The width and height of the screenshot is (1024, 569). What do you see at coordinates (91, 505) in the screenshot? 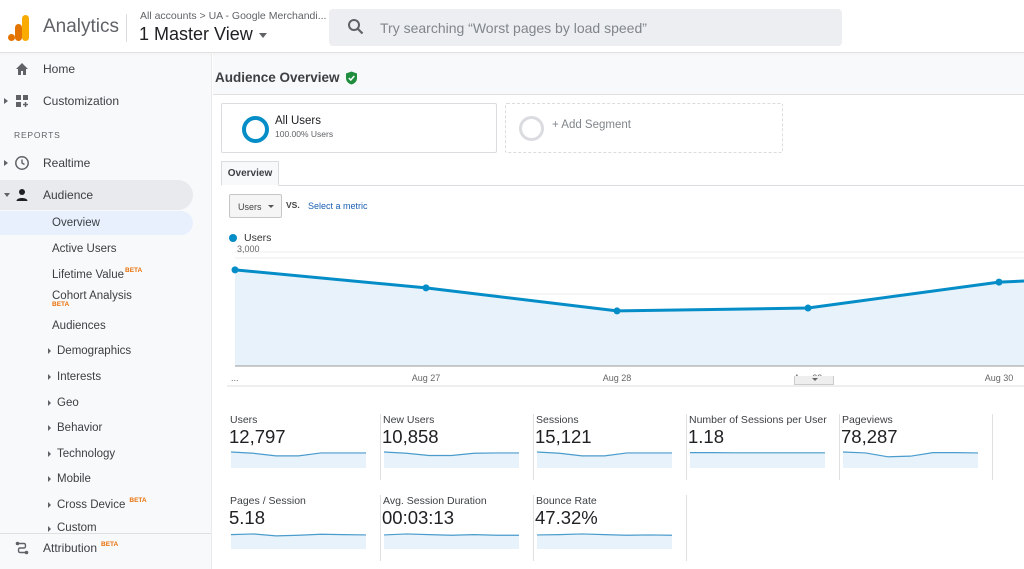
I see `sidebar-item-label: Cross Device` at bounding box center [91, 505].